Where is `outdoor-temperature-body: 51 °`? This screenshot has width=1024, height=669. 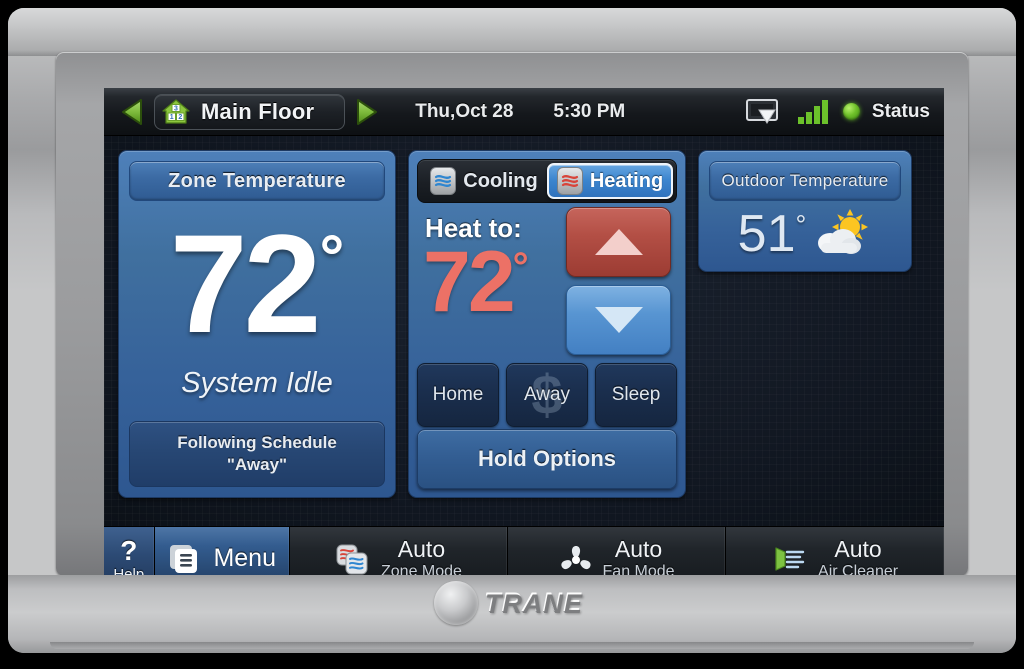
outdoor-temperature-body: 51 ° is located at coordinates (805, 234).